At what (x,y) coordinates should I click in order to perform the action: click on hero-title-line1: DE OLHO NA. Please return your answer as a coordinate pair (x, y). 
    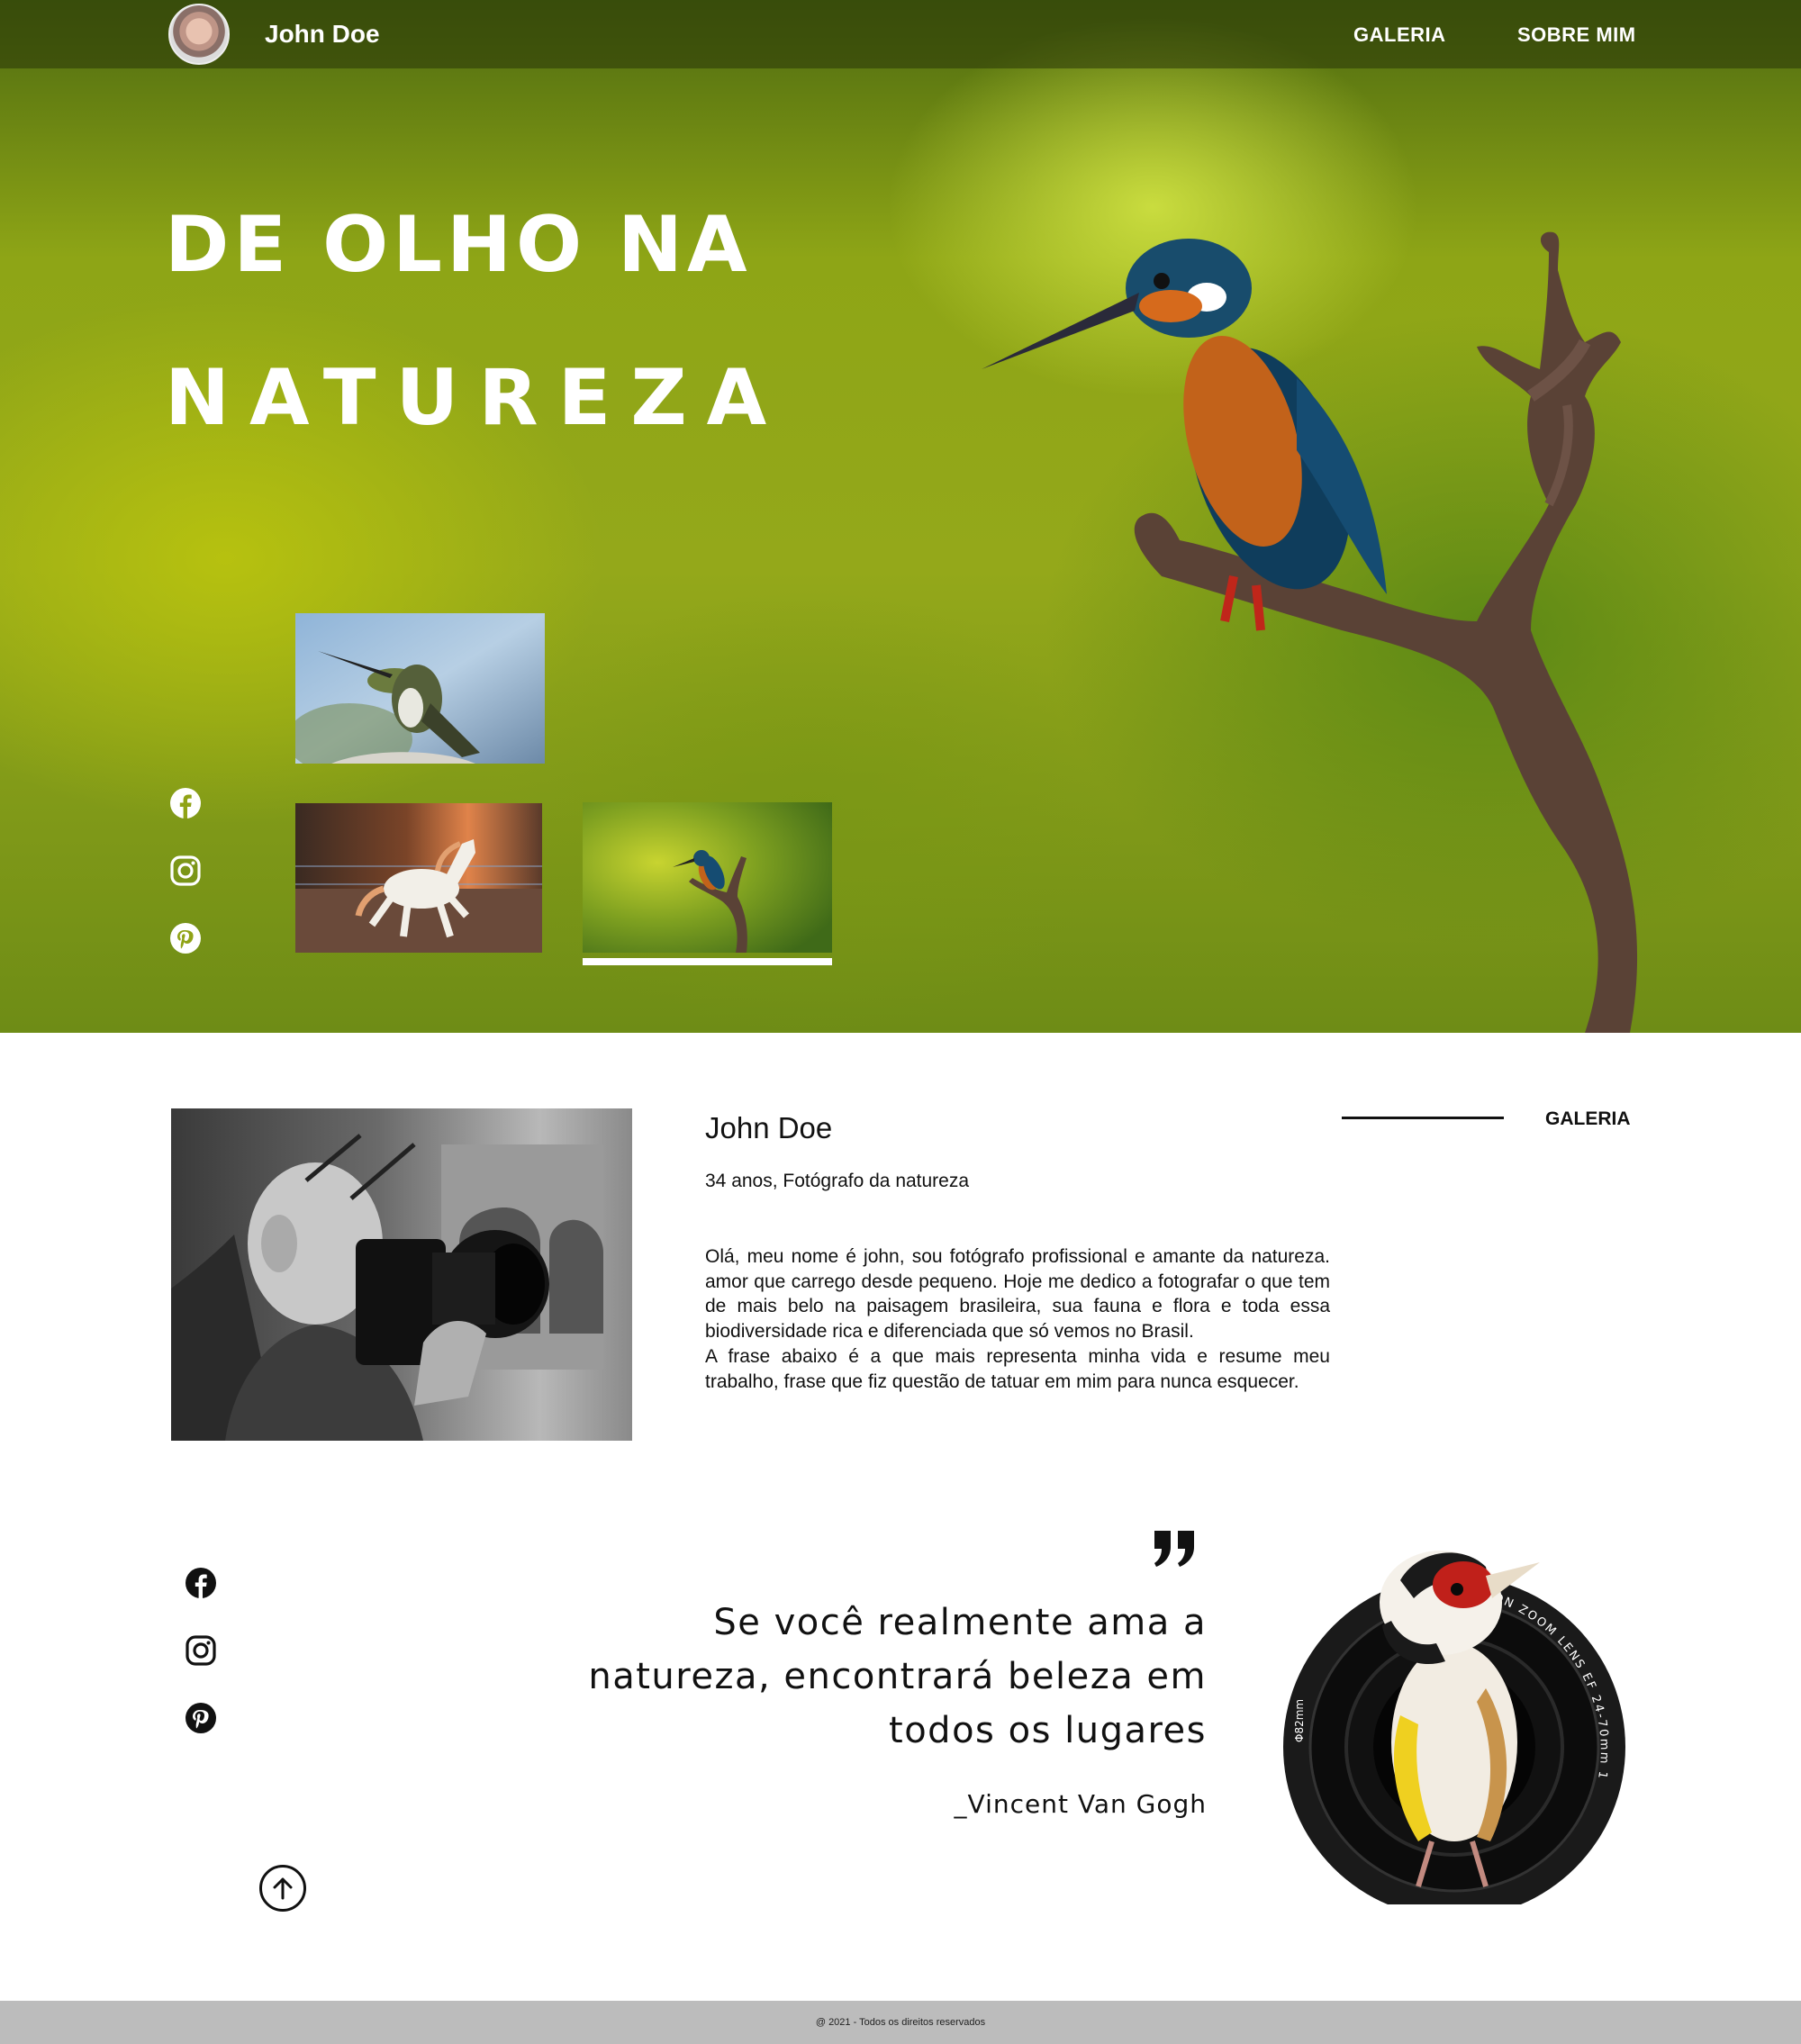
    Looking at the image, I should click on (458, 245).